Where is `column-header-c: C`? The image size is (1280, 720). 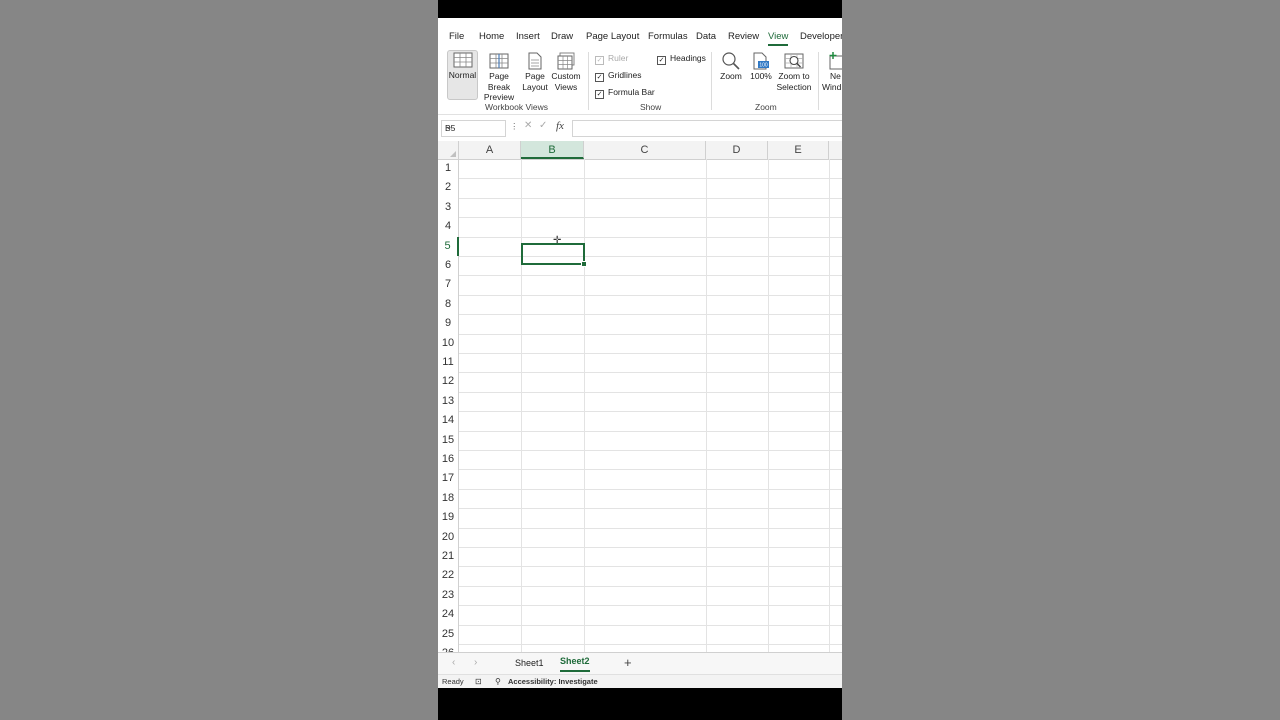
column-header-c: C is located at coordinates (645, 150).